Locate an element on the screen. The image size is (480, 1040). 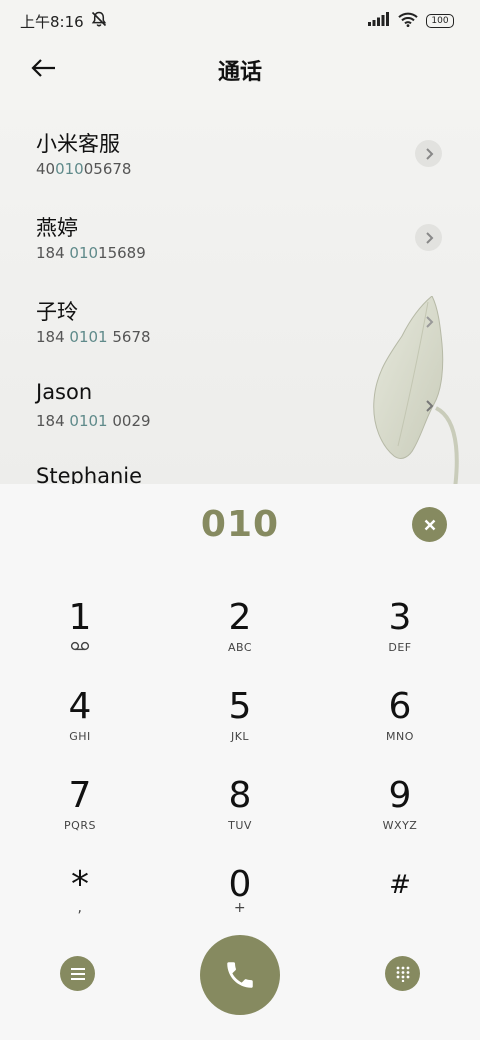
key-8: 8 TUV is located at coordinates (240, 816).